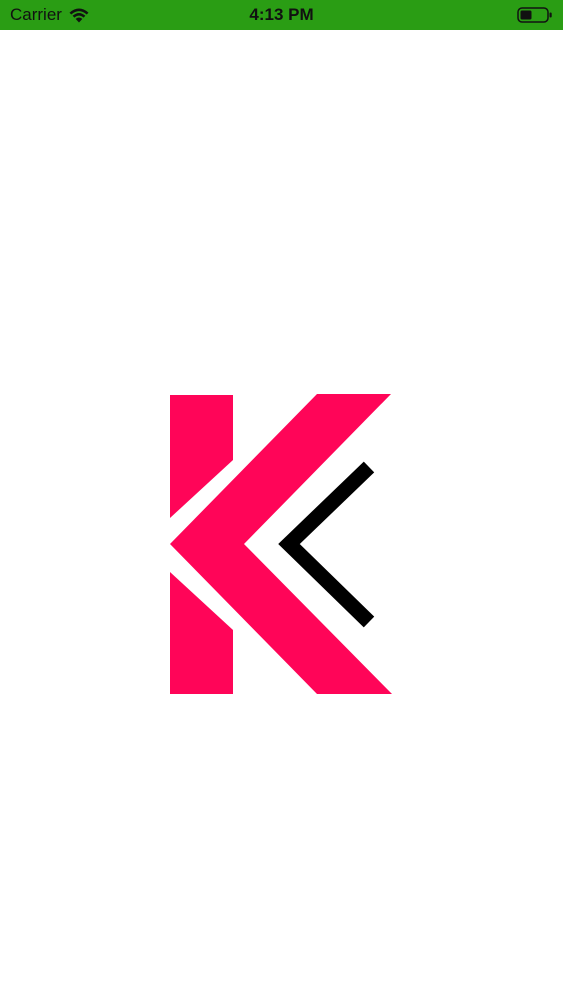 The image size is (563, 1000). I want to click on k-logo-icon, so click(281, 544).